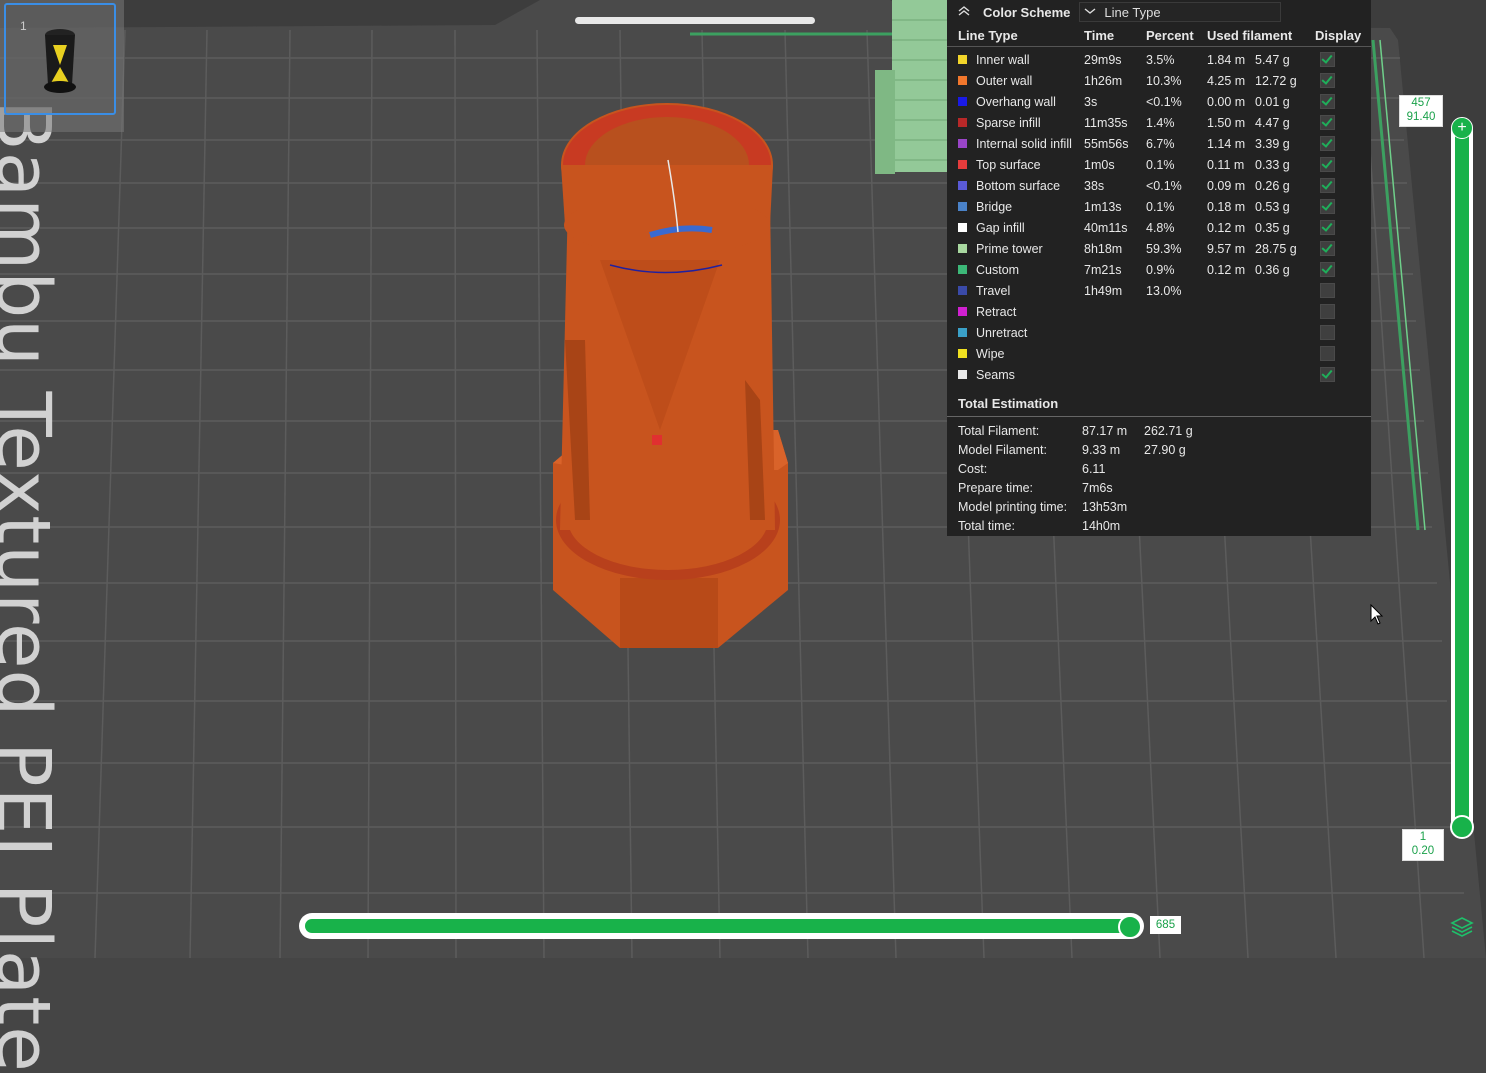  Describe the element at coordinates (993, 290) in the screenshot. I see `legend-line-type-name: Travel` at that location.